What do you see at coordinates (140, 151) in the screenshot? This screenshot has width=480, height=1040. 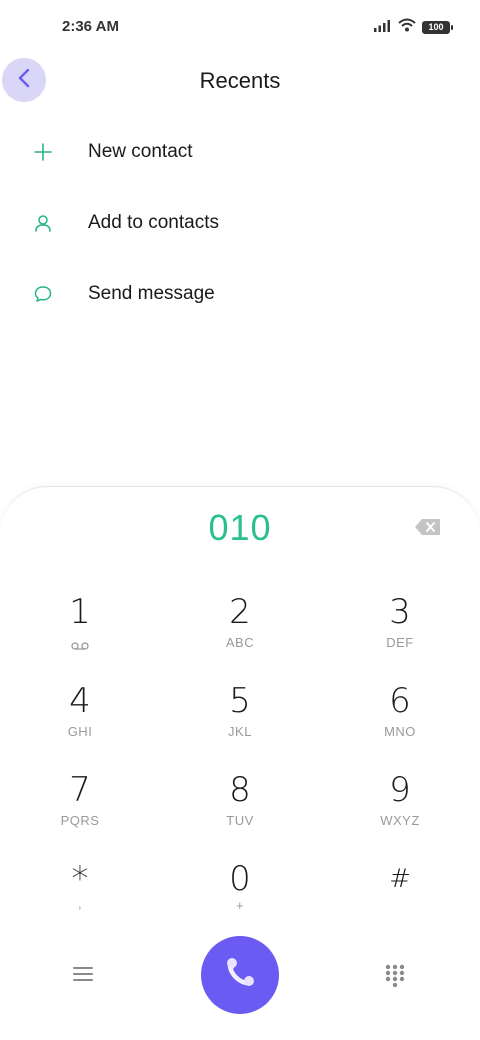 I see `new-contact-label: New contact` at bounding box center [140, 151].